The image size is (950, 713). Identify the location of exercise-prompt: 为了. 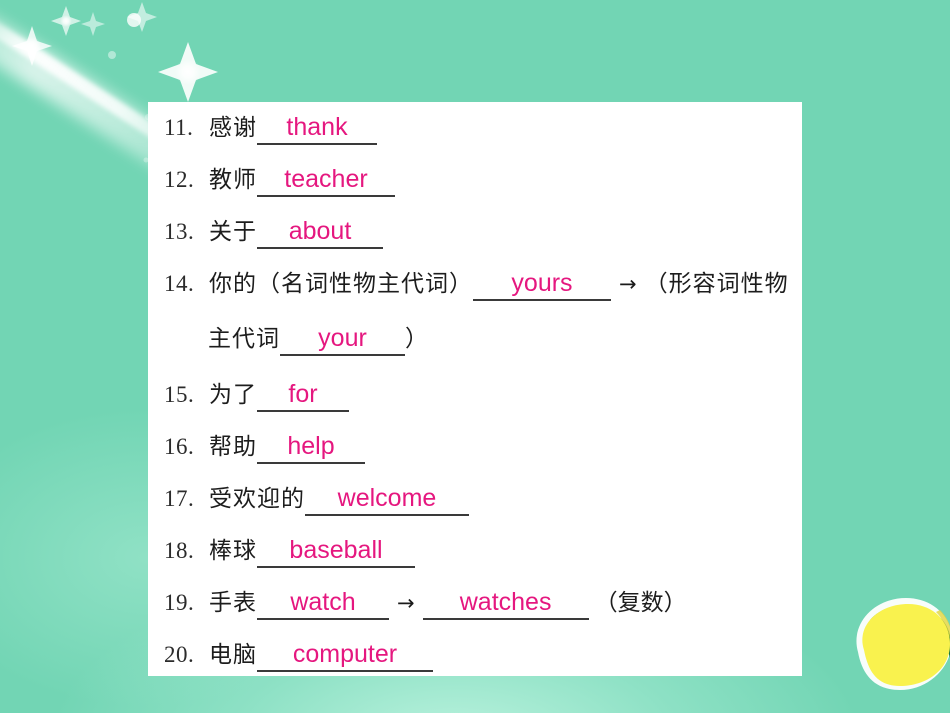
(233, 395).